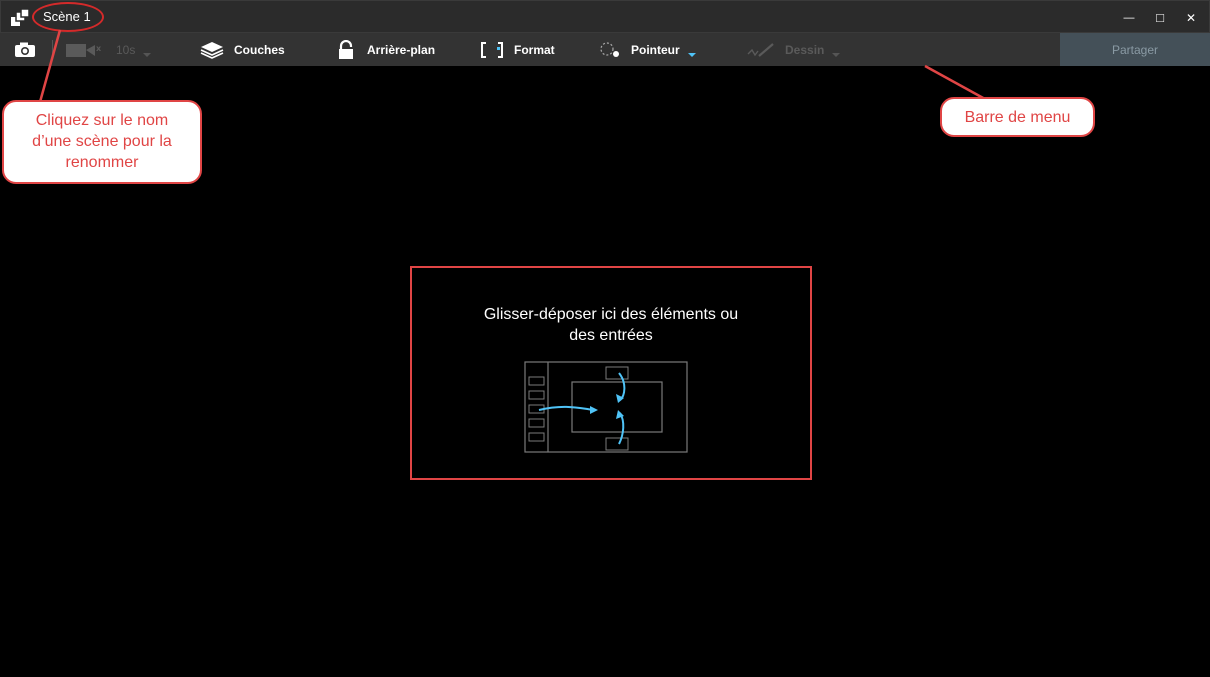  What do you see at coordinates (212, 50) in the screenshot?
I see `layers-icon` at bounding box center [212, 50].